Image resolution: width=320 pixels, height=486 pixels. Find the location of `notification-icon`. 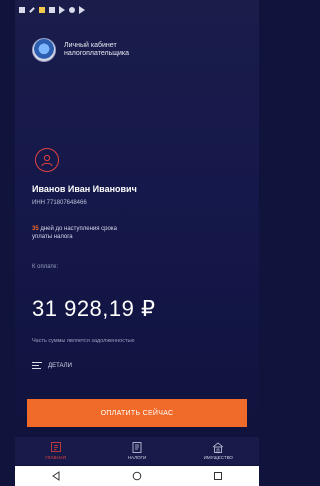

notification-icon is located at coordinates (22, 10).